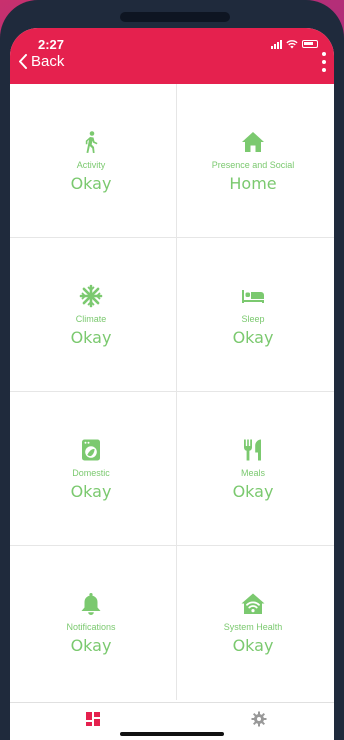  Describe the element at coordinates (253, 318) in the screenshot. I see `tile-label: Sleep` at that location.